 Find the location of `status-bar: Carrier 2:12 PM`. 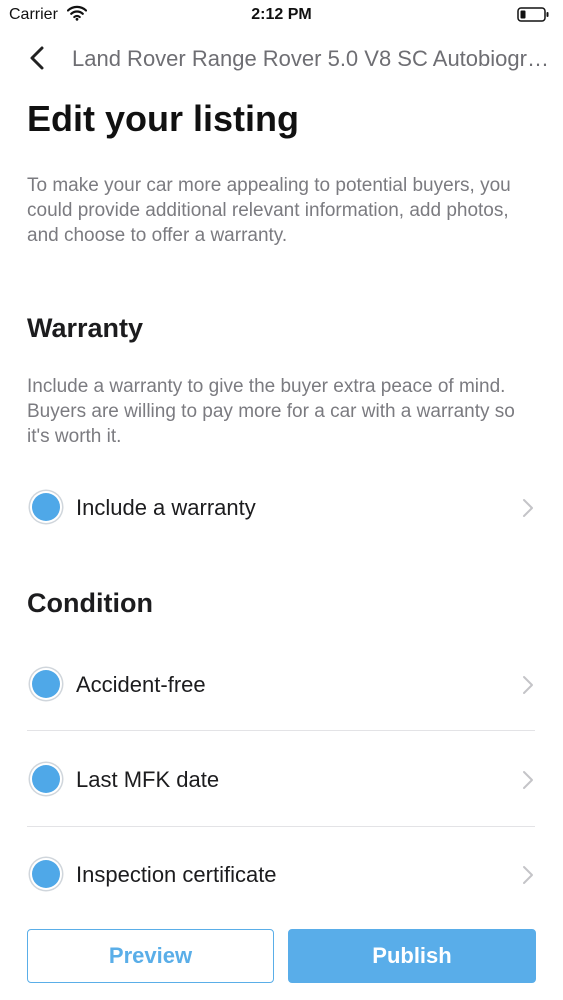

status-bar: Carrier 2:12 PM is located at coordinates (281, 15).